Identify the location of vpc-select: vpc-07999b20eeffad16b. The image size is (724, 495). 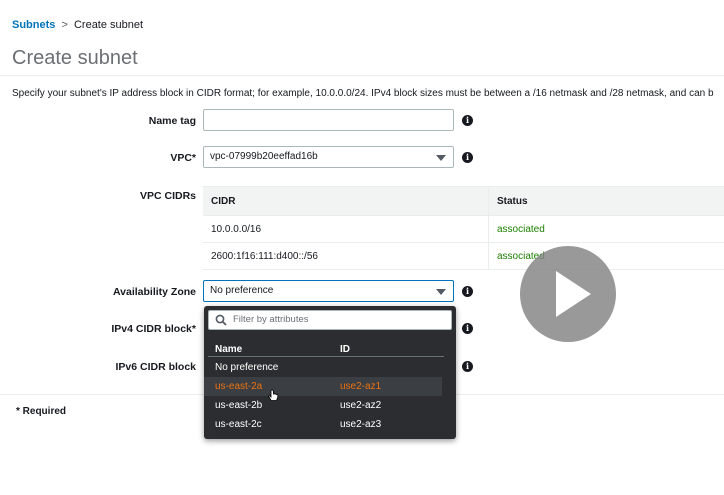
(328, 157).